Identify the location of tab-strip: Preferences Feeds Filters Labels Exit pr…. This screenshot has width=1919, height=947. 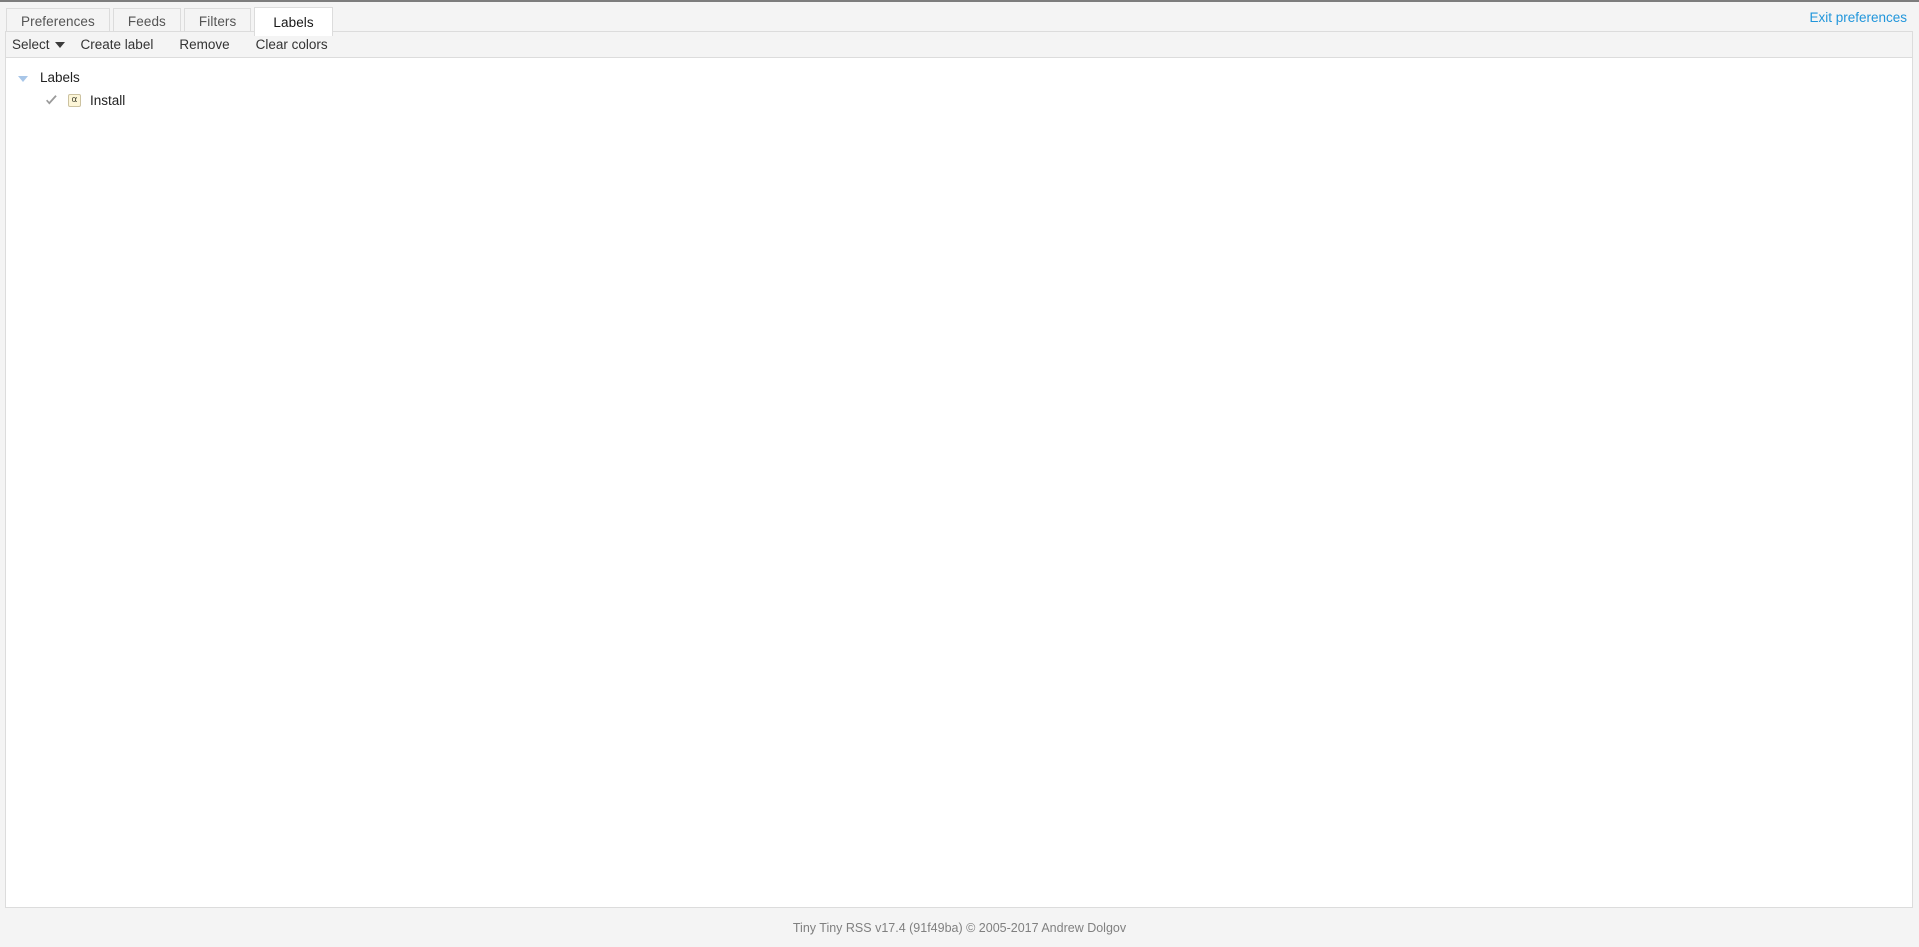
(959, 19).